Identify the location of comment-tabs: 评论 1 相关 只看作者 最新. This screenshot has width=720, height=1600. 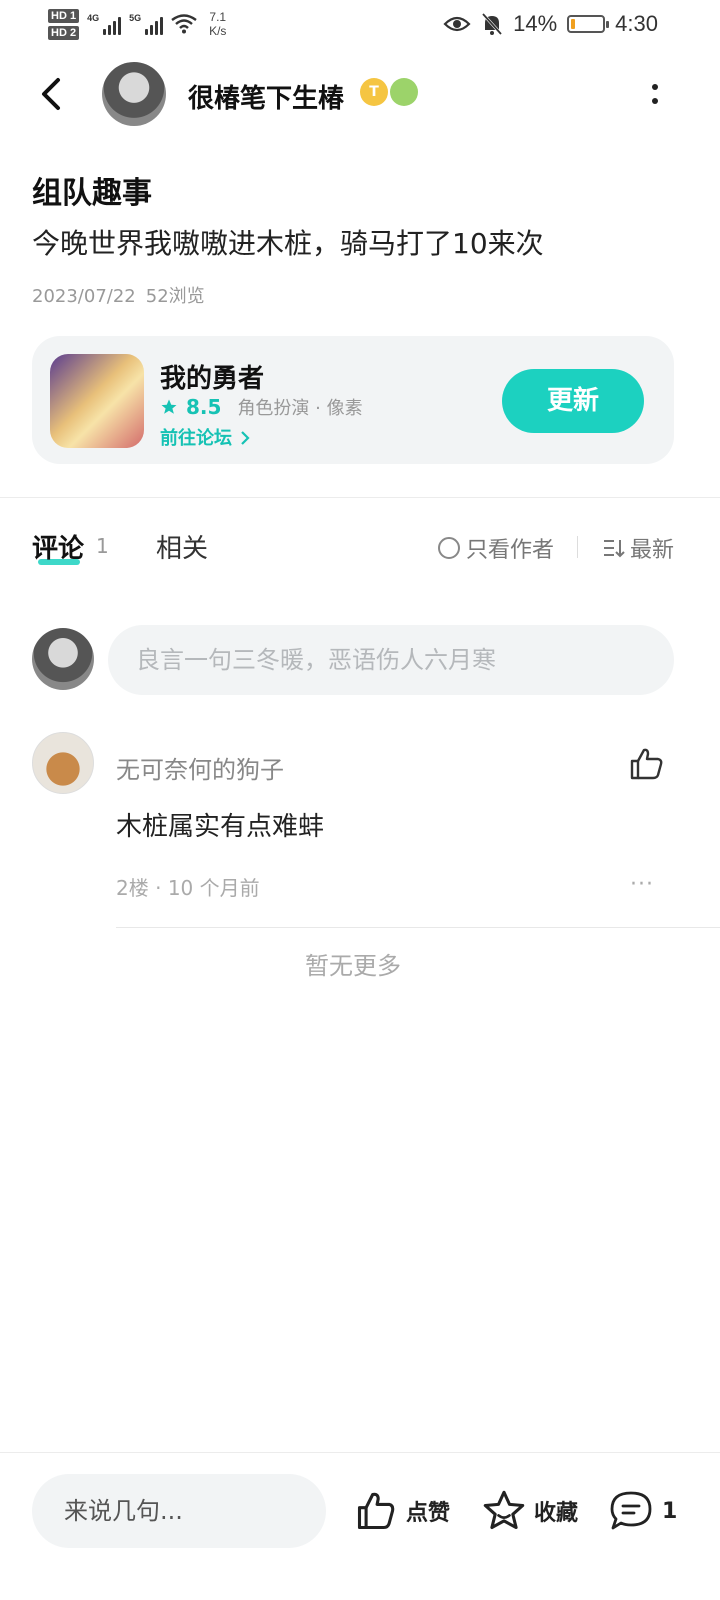
(353, 548).